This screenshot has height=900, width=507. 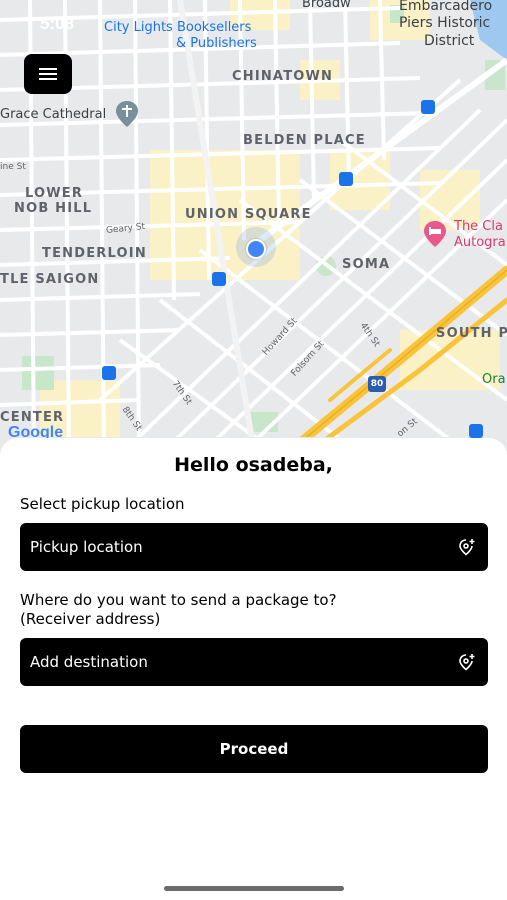 What do you see at coordinates (32, 417) in the screenshot?
I see `district-center: CENTER` at bounding box center [32, 417].